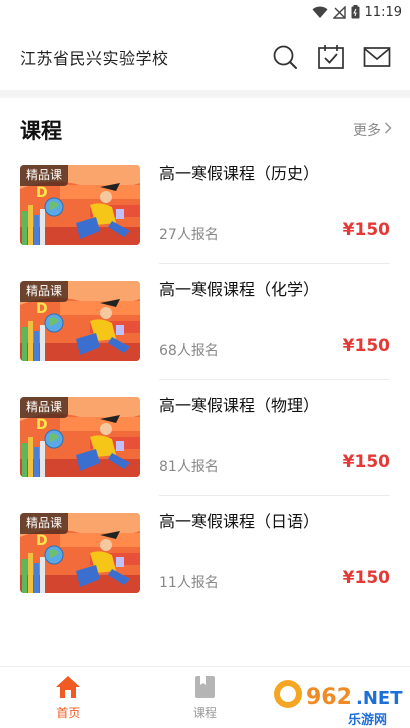 The width and height of the screenshot is (410, 728). Describe the element at coordinates (41, 131) in the screenshot. I see `section-title: 课程` at that location.